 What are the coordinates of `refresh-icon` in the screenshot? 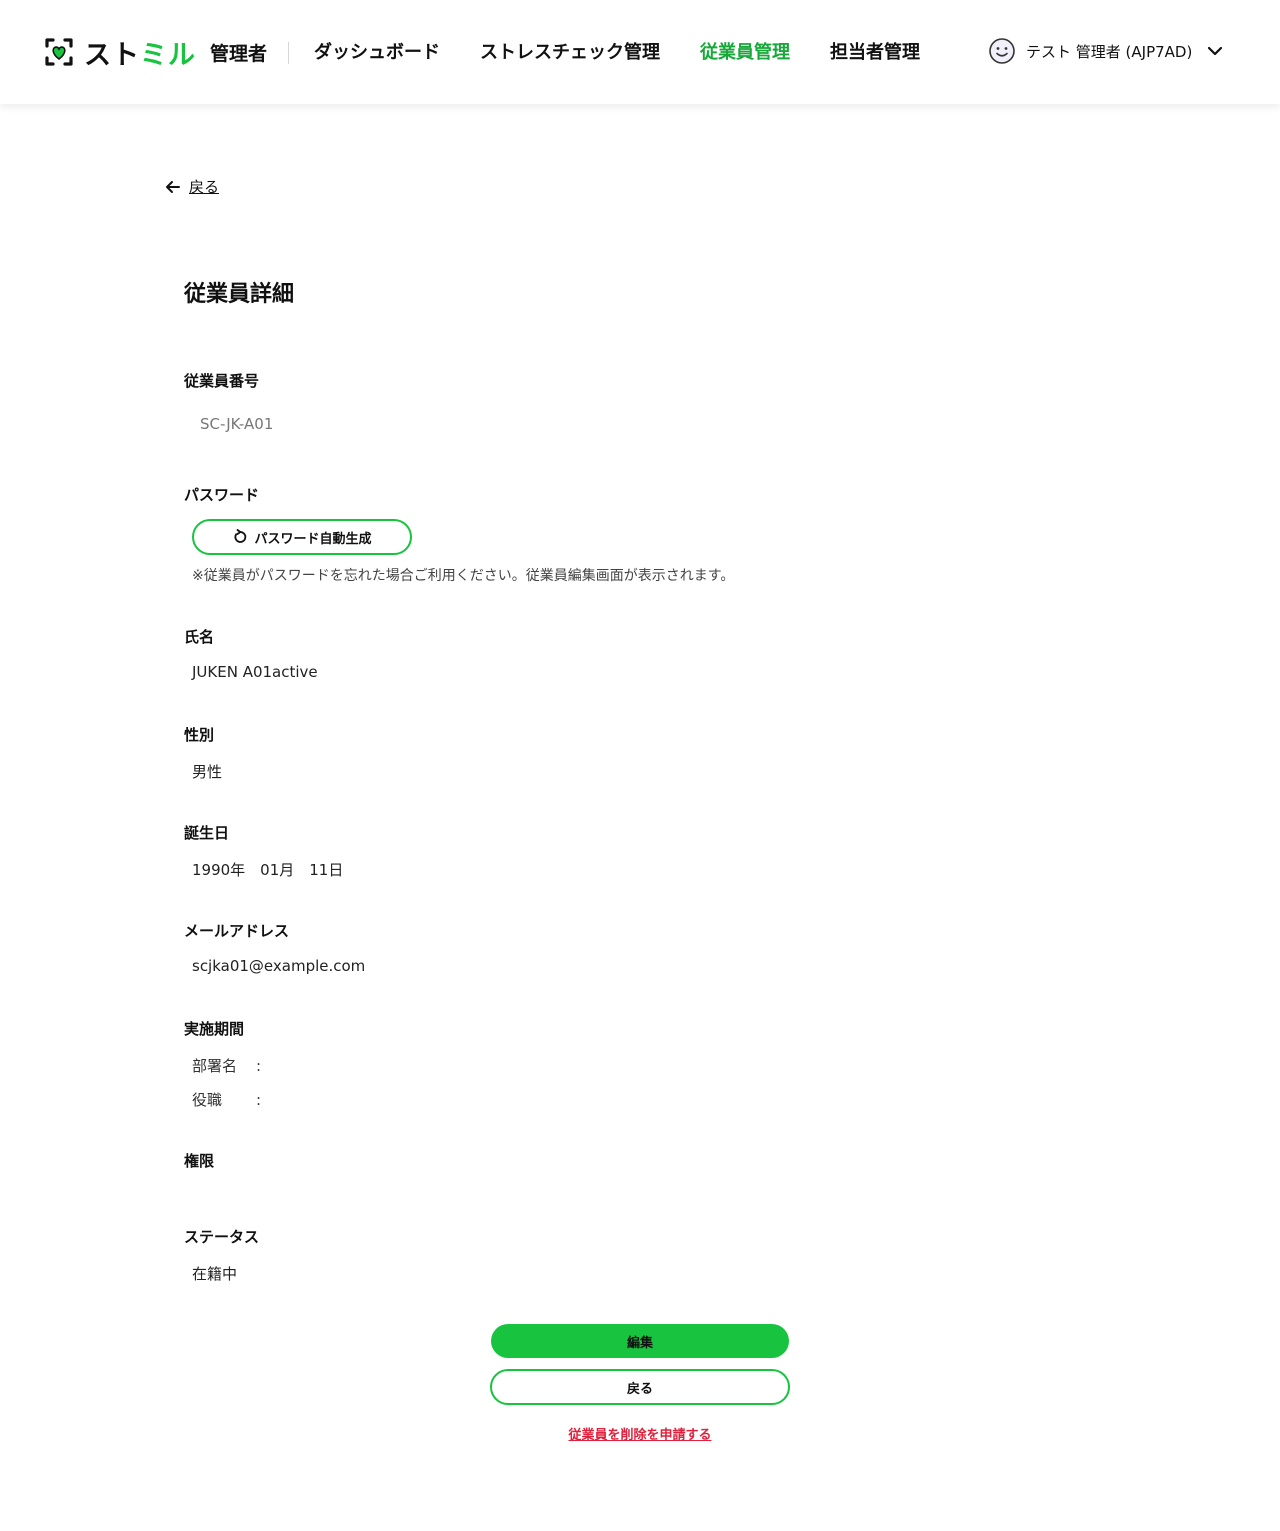 It's located at (240, 536).